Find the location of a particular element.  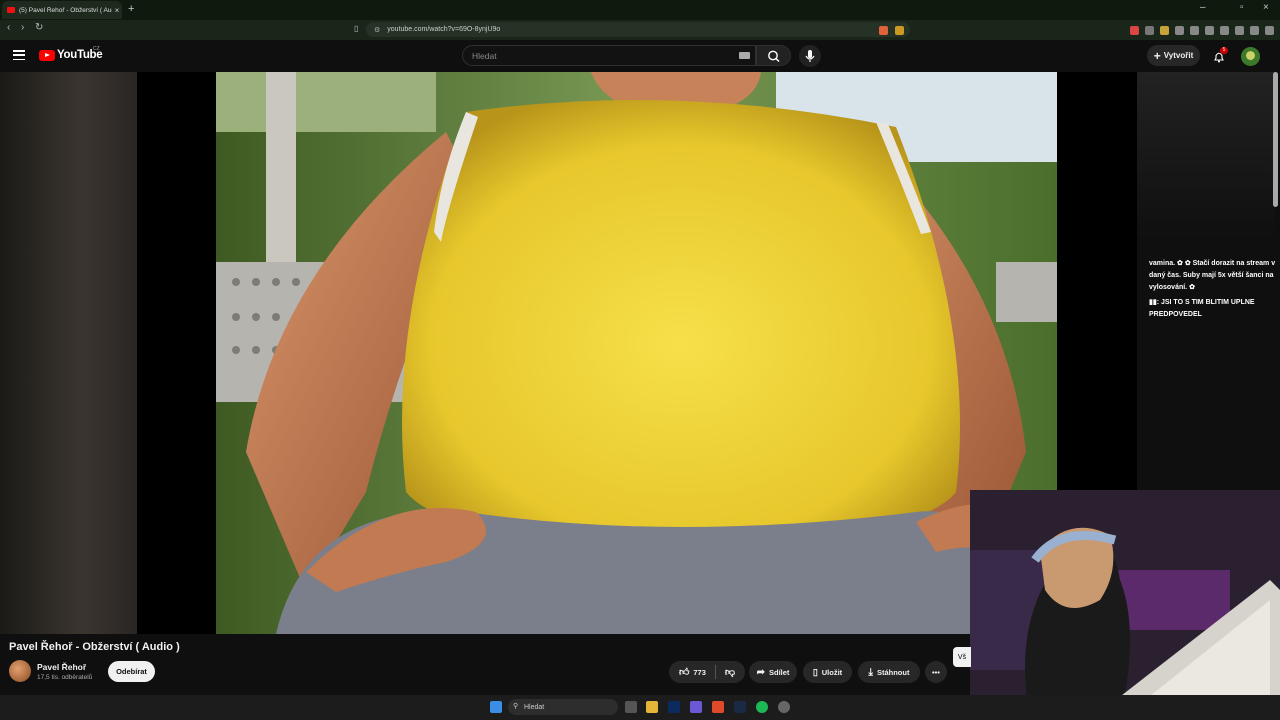

page-scrollbar is located at coordinates (1275, 139).